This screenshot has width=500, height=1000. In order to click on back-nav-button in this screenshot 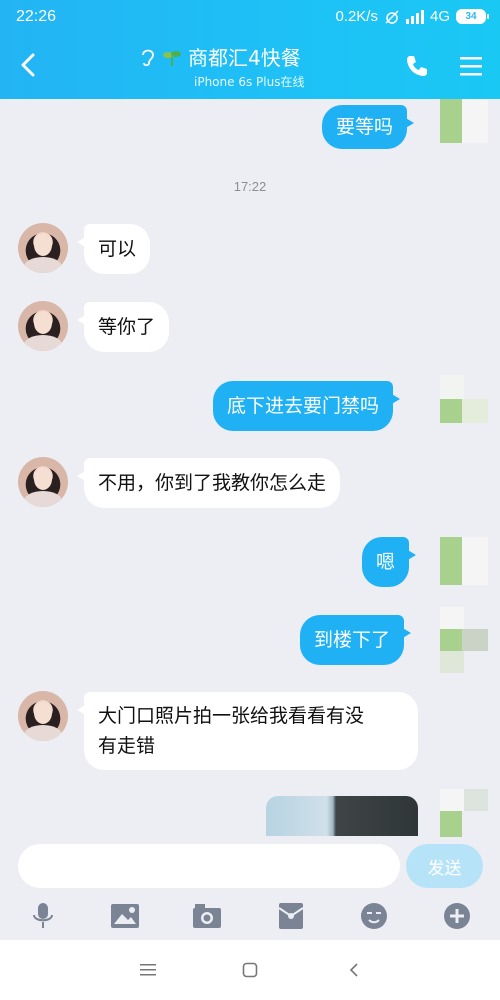, I will do `click(354, 970)`.